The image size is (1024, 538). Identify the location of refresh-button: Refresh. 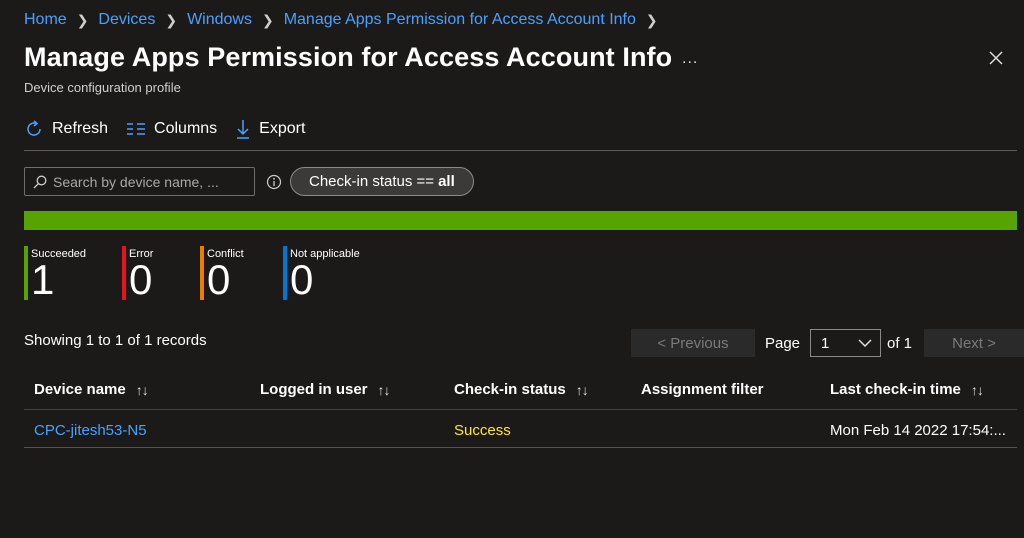
(66, 129).